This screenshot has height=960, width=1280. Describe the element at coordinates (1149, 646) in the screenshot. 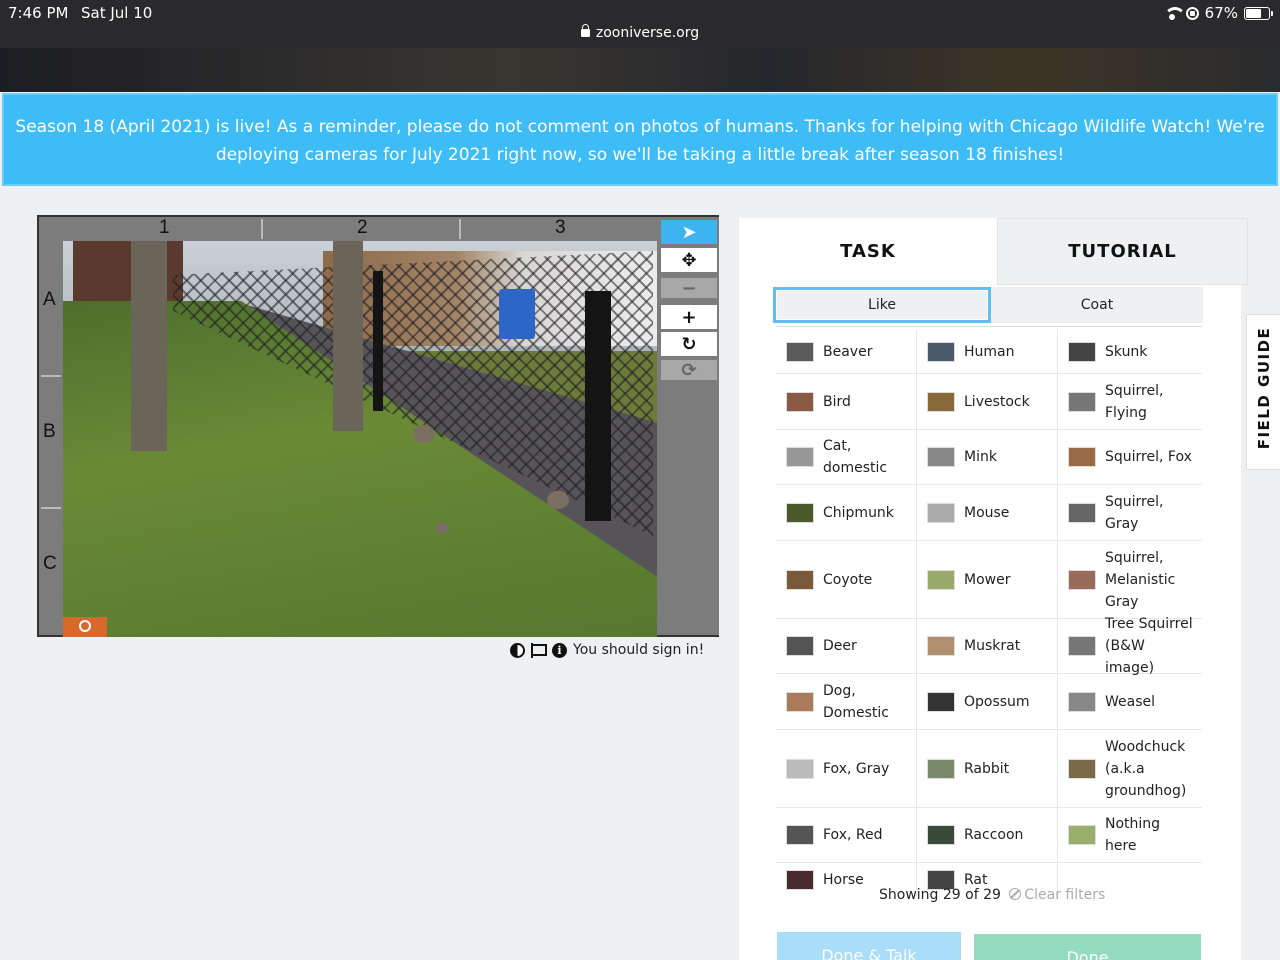

I see `species-label: Tree Squirrel (B&W image)` at that location.